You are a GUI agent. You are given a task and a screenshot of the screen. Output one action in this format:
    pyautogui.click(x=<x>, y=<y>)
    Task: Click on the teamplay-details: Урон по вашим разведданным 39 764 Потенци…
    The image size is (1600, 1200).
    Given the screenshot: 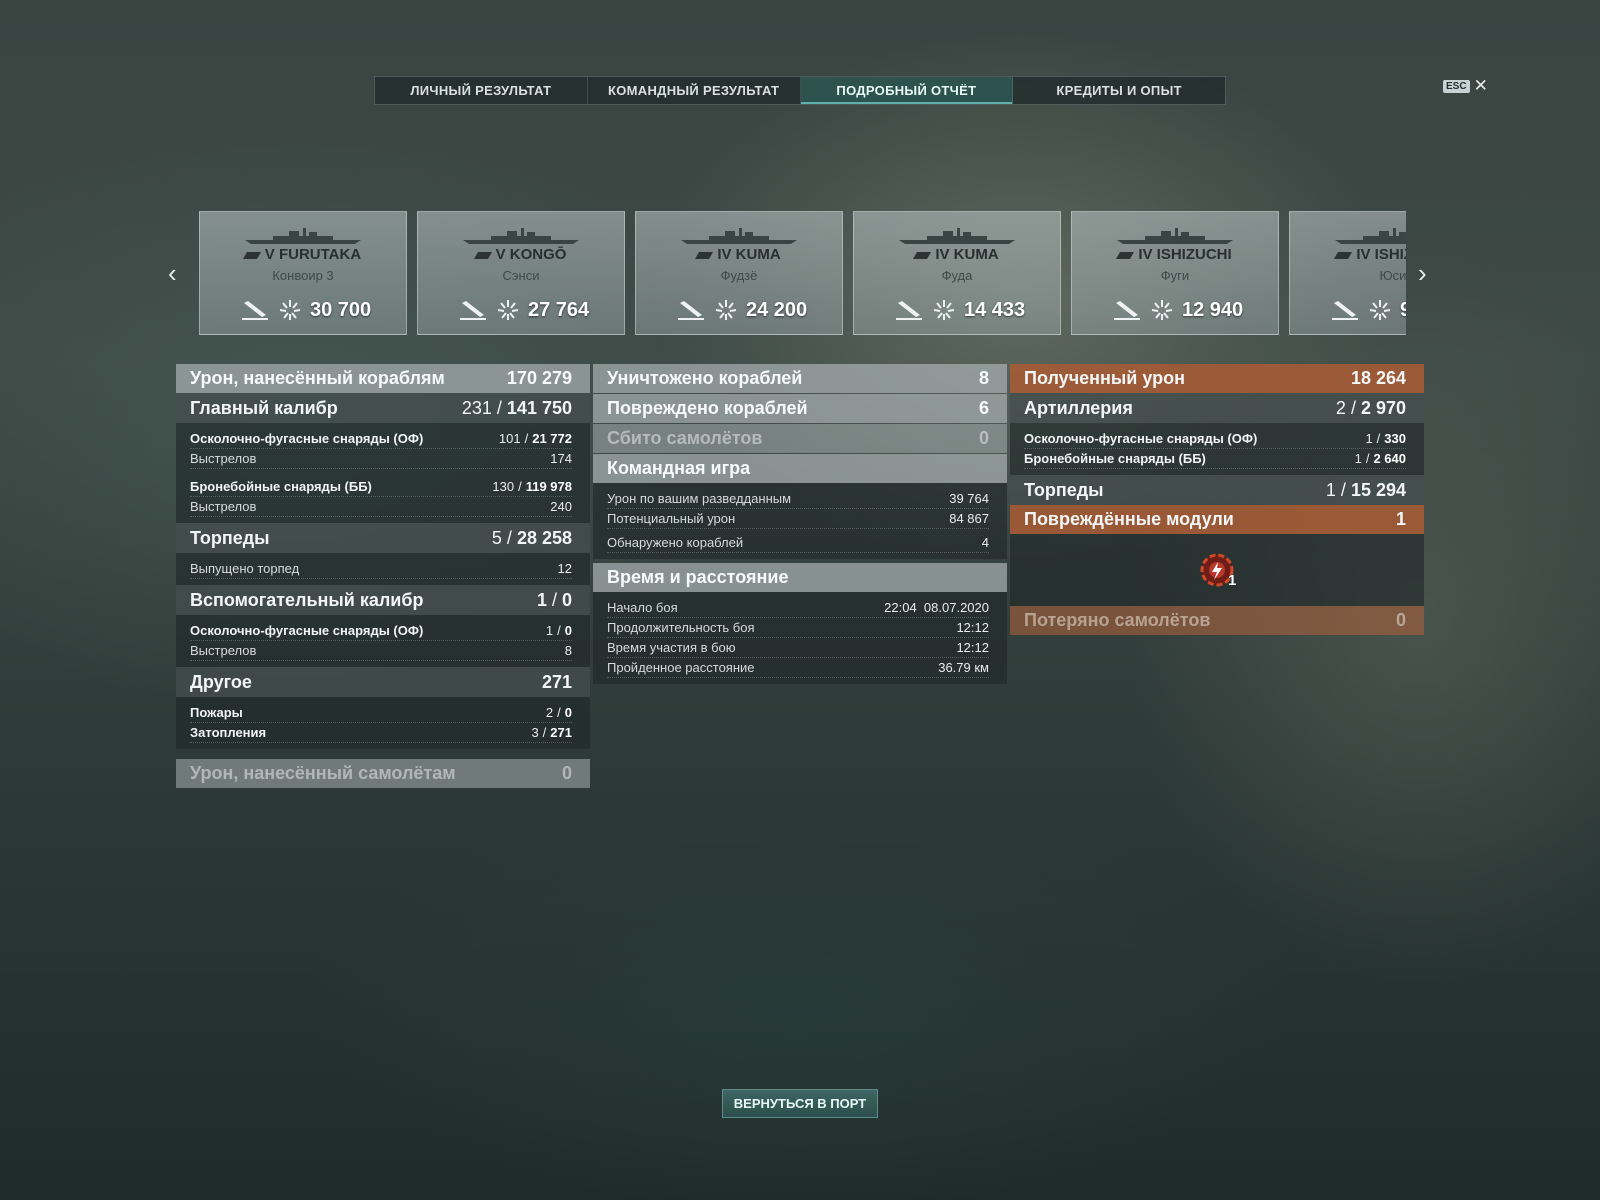 What is the action you would take?
    pyautogui.click(x=800, y=521)
    